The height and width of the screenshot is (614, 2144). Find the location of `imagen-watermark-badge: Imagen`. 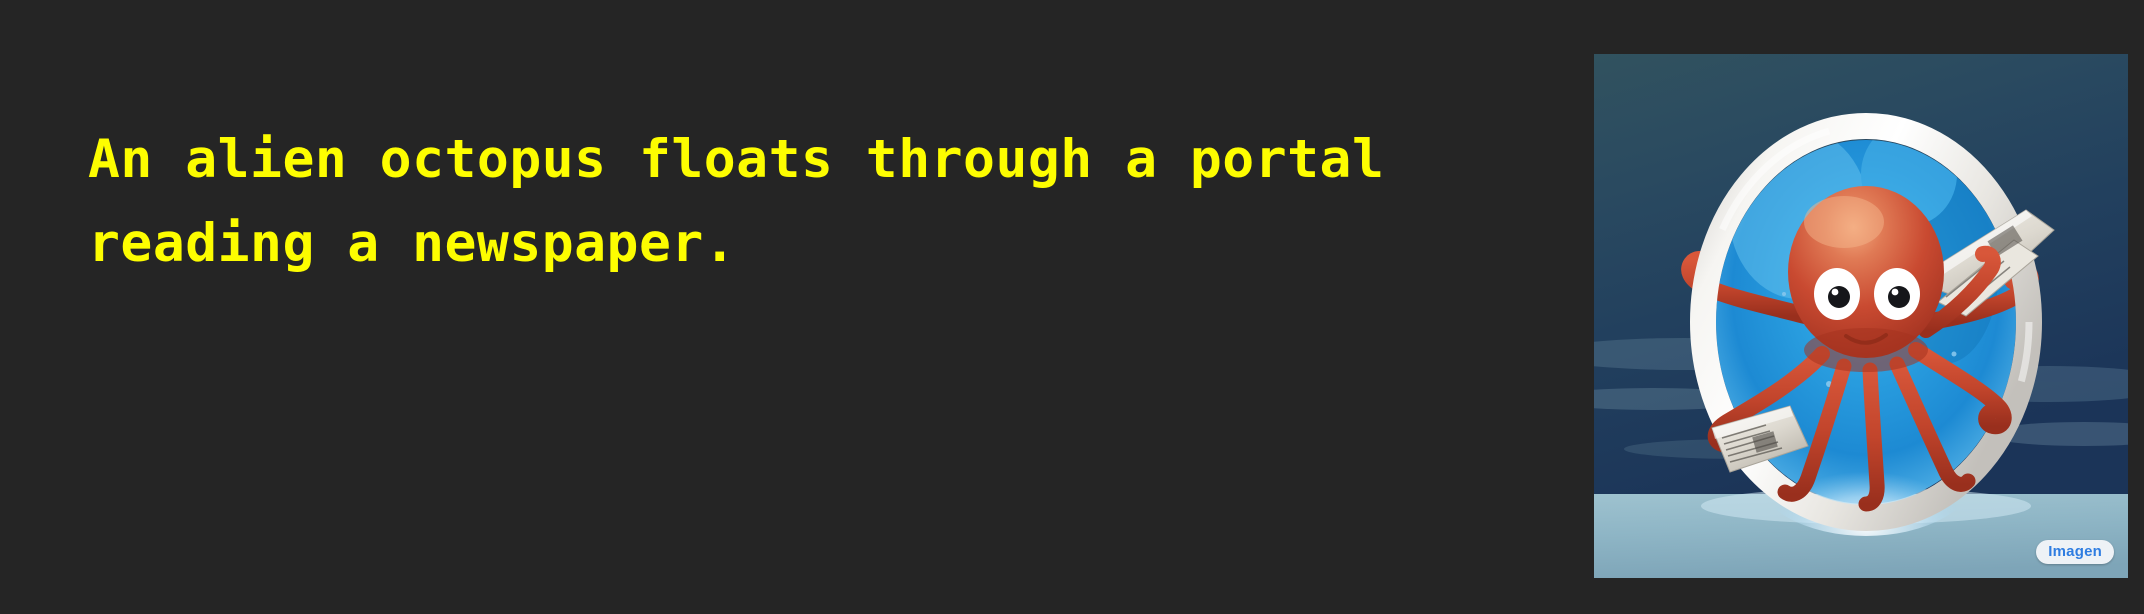

imagen-watermark-badge: Imagen is located at coordinates (2075, 552).